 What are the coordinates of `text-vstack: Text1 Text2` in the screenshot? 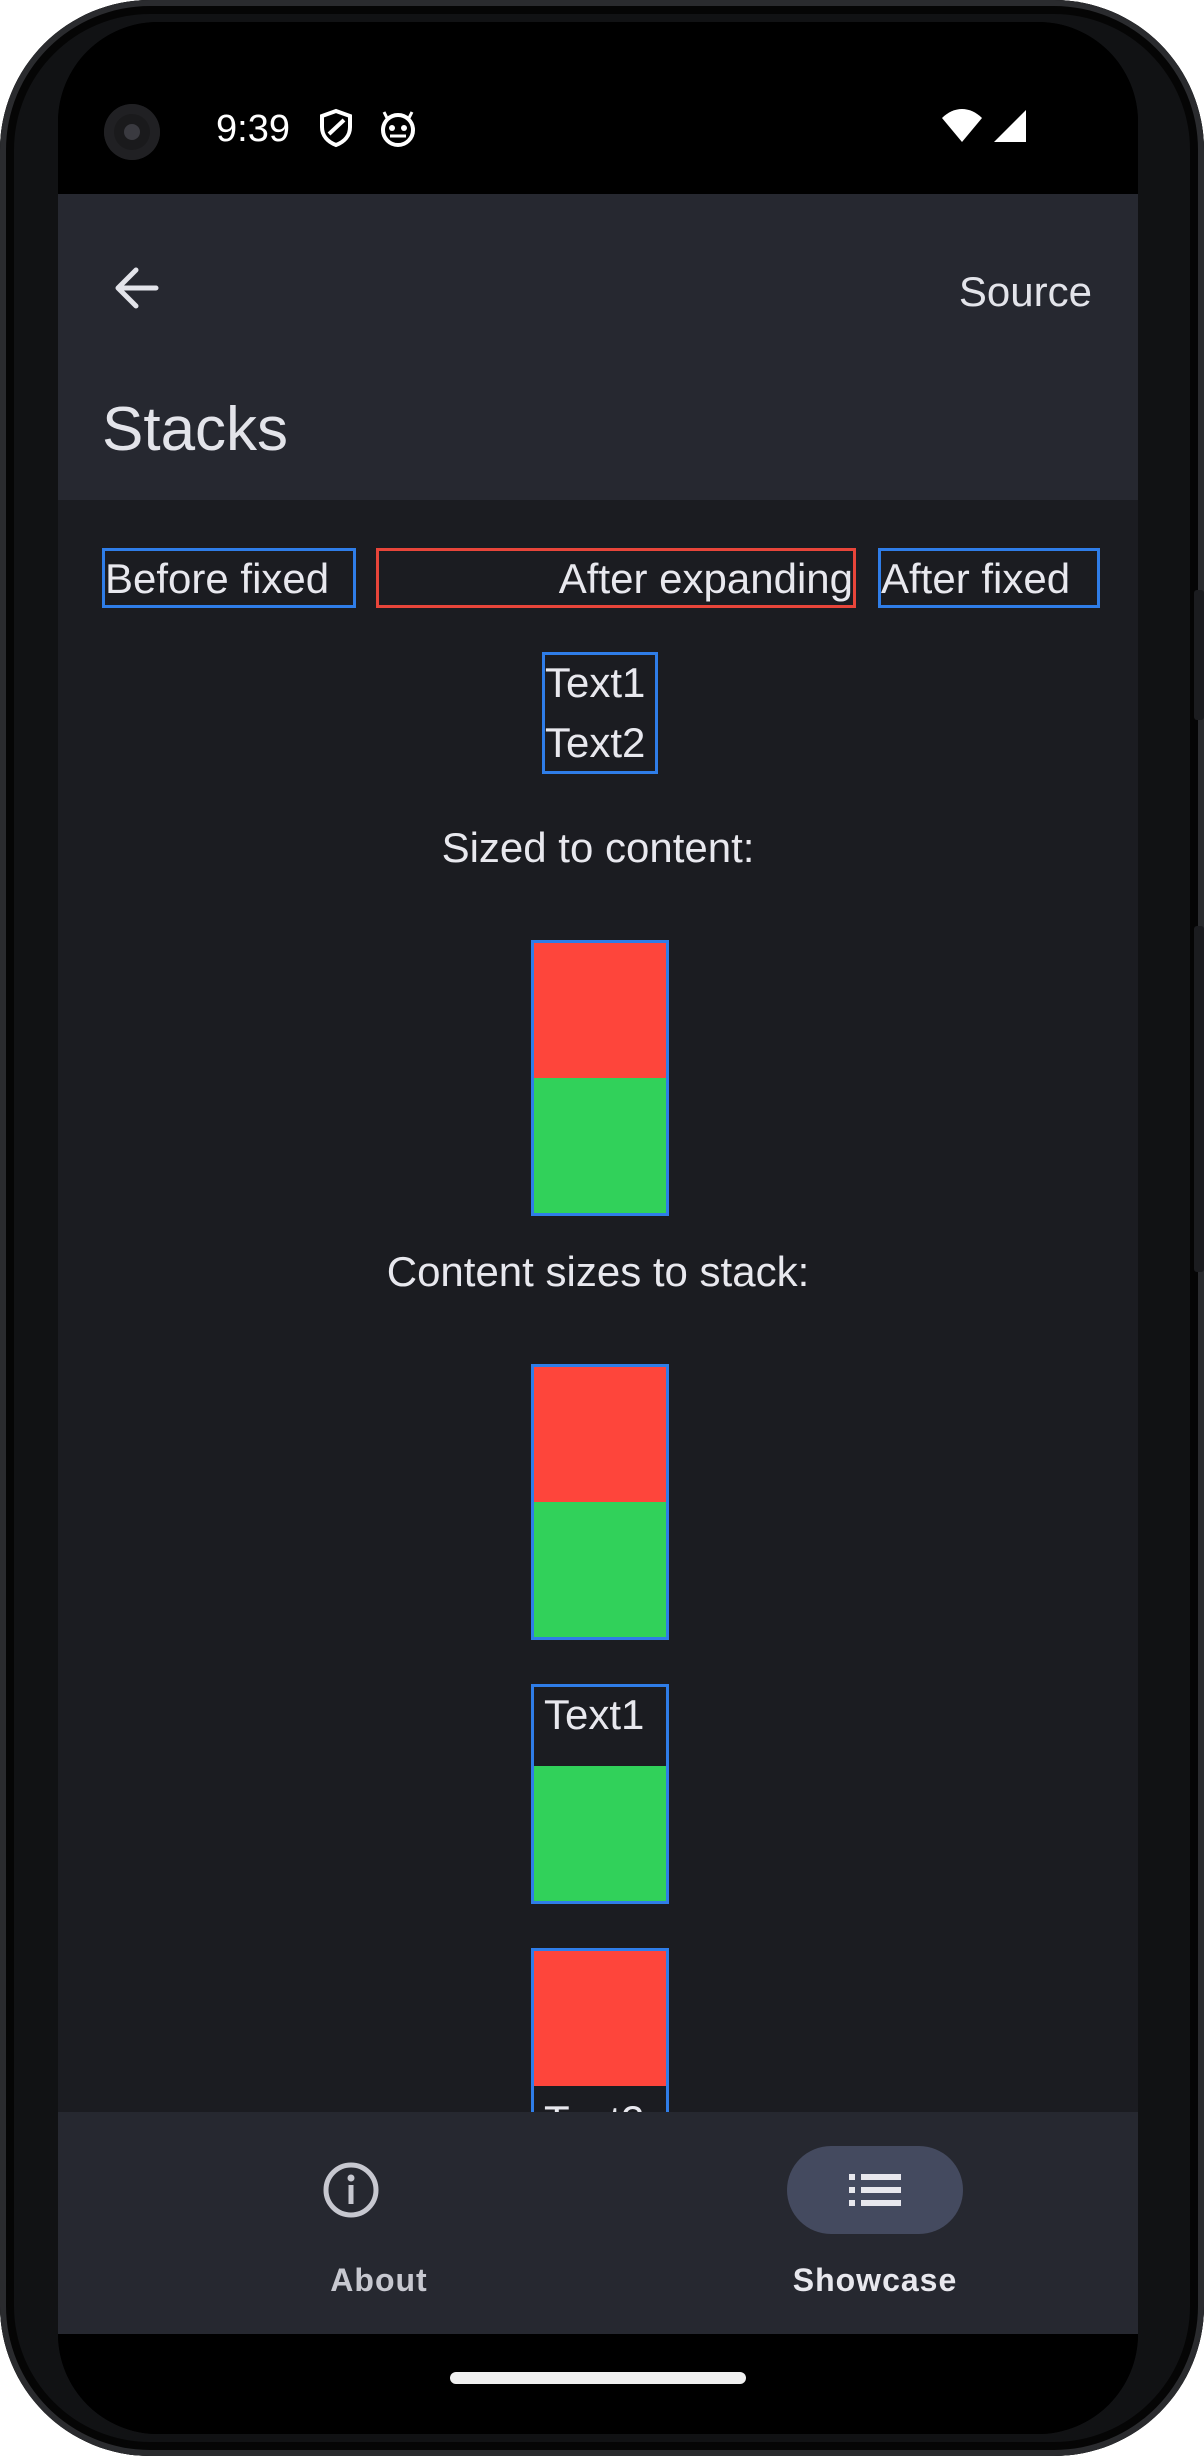 It's located at (600, 713).